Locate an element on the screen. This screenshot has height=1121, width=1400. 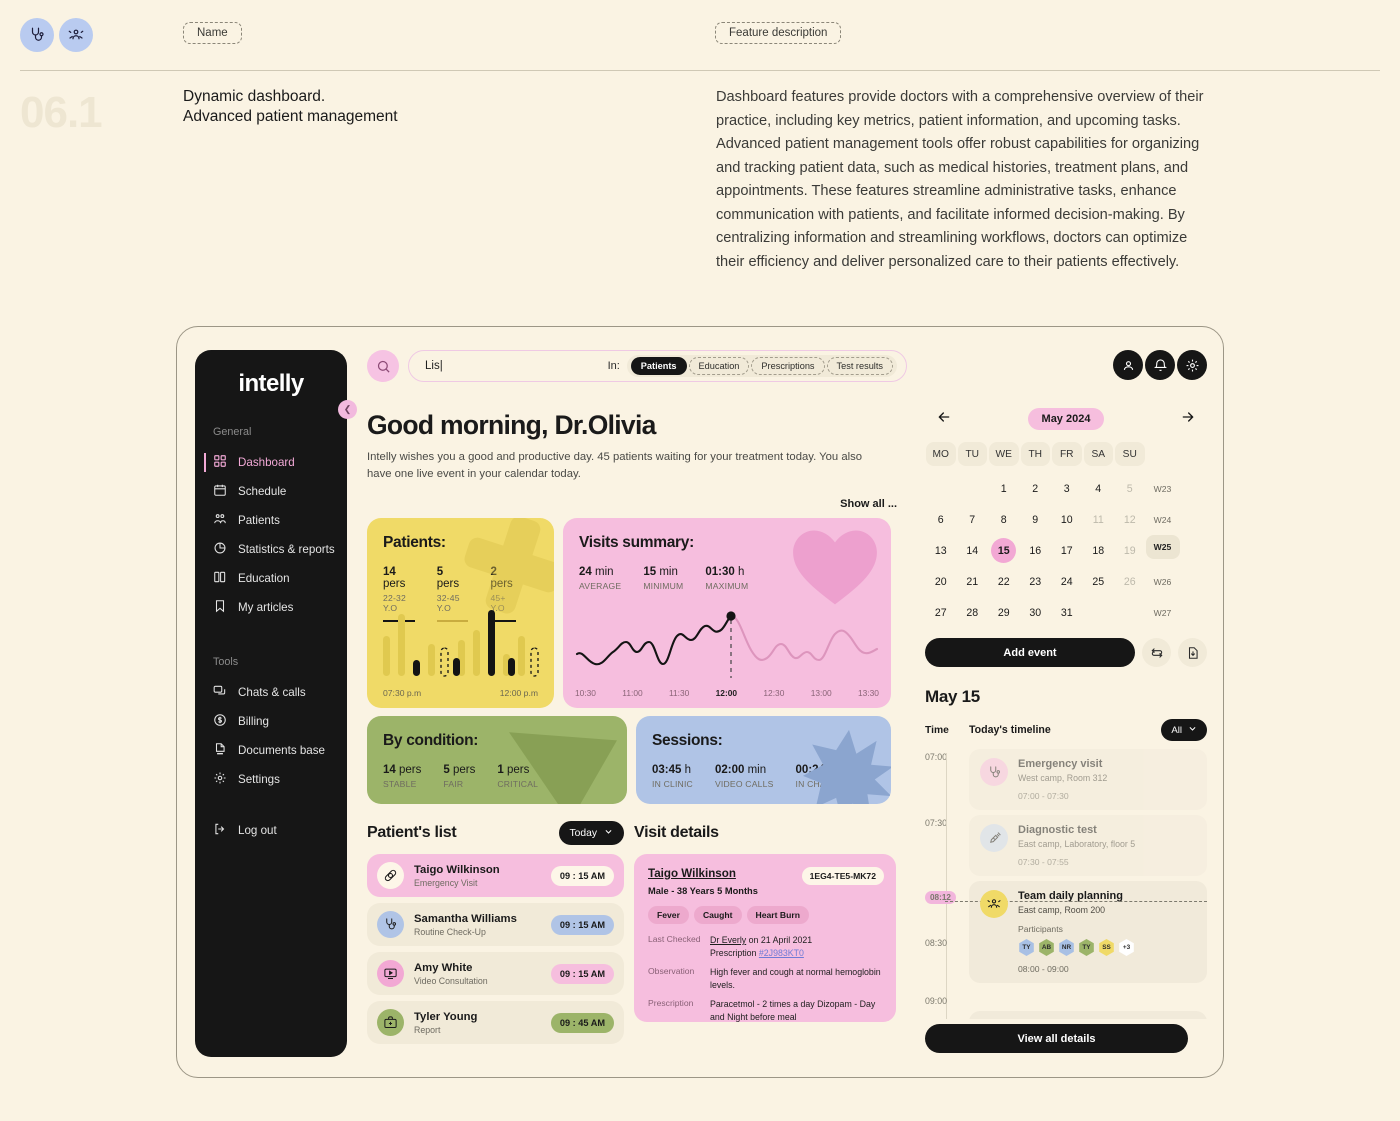
sidebar-item-statistics: Statistics & reports is located at coordinates (271, 549).